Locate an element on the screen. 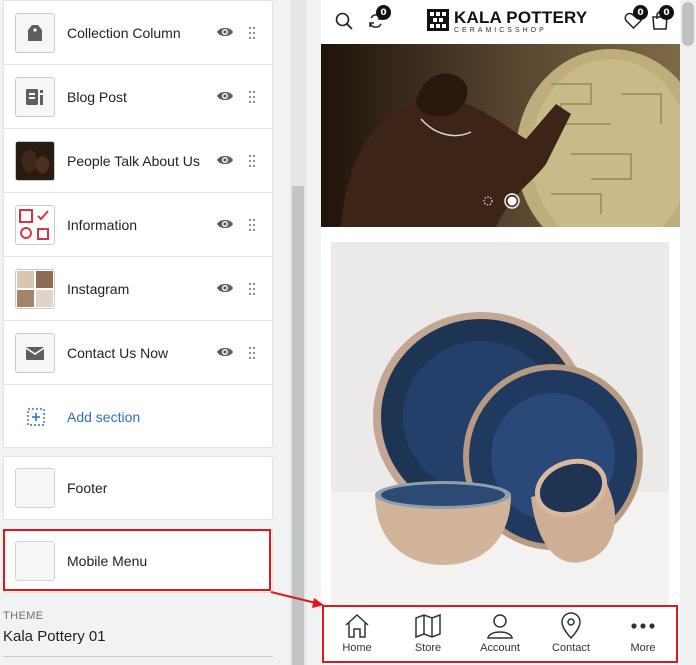  tag-icon is located at coordinates (35, 33).